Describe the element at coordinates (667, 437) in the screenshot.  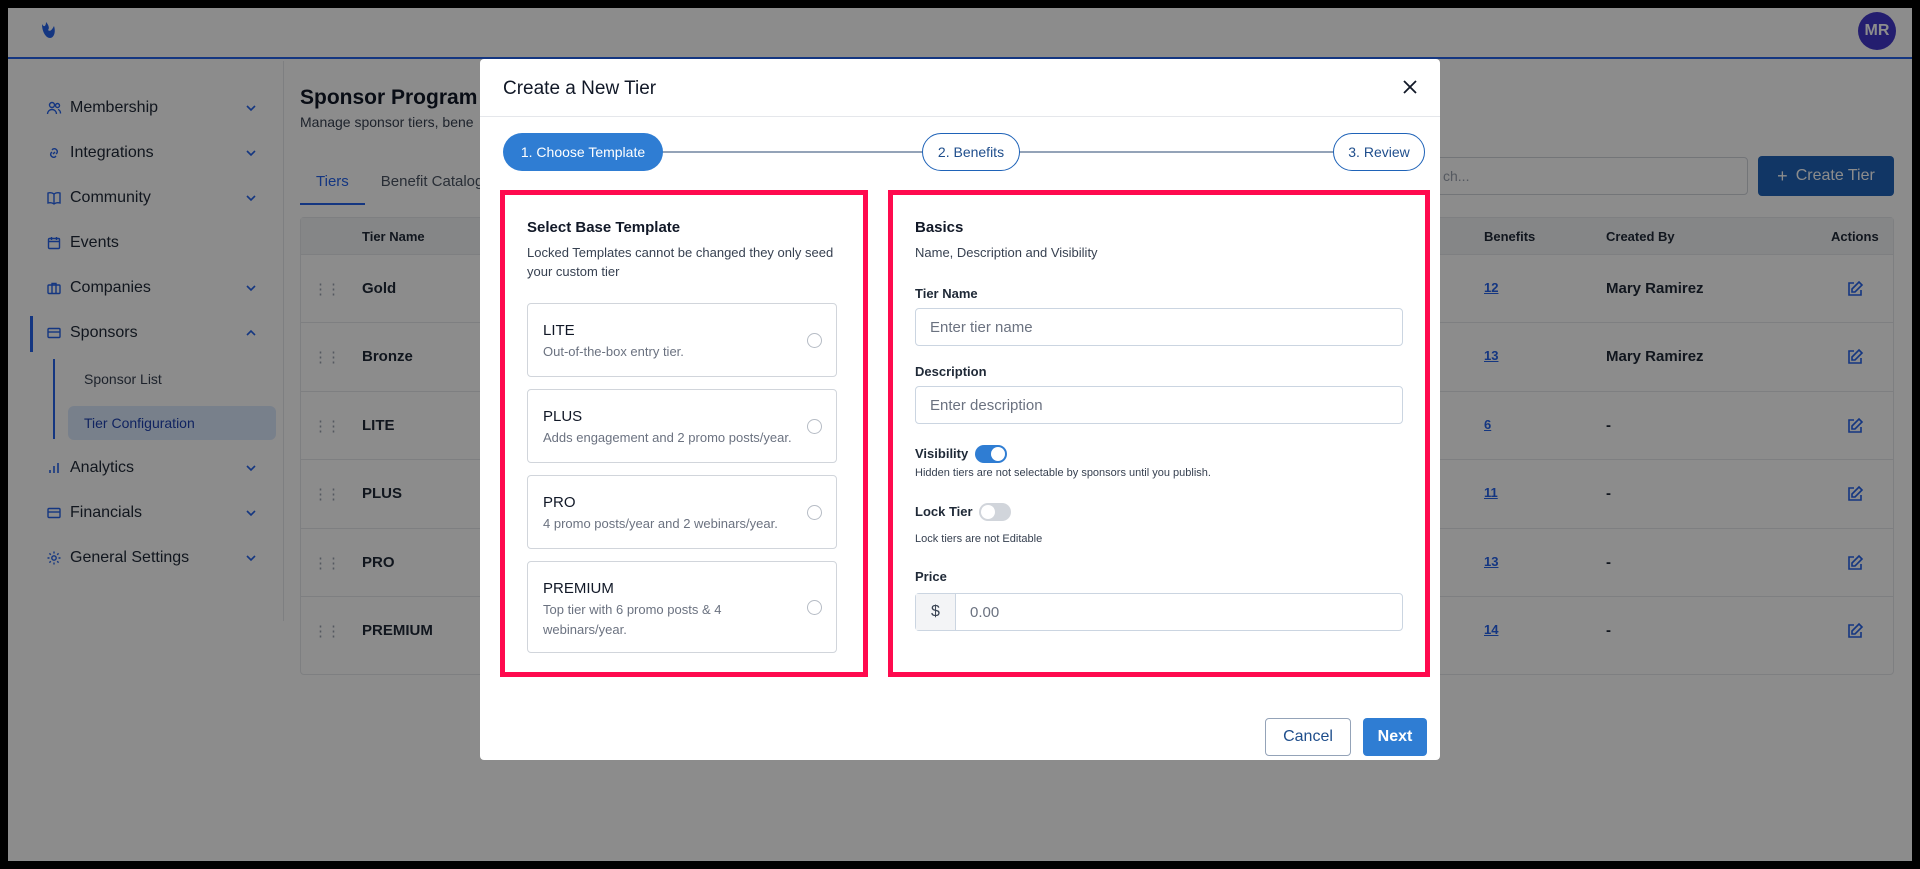
I see `template-description: Adds engagement and 2 promo posts/year.` at that location.